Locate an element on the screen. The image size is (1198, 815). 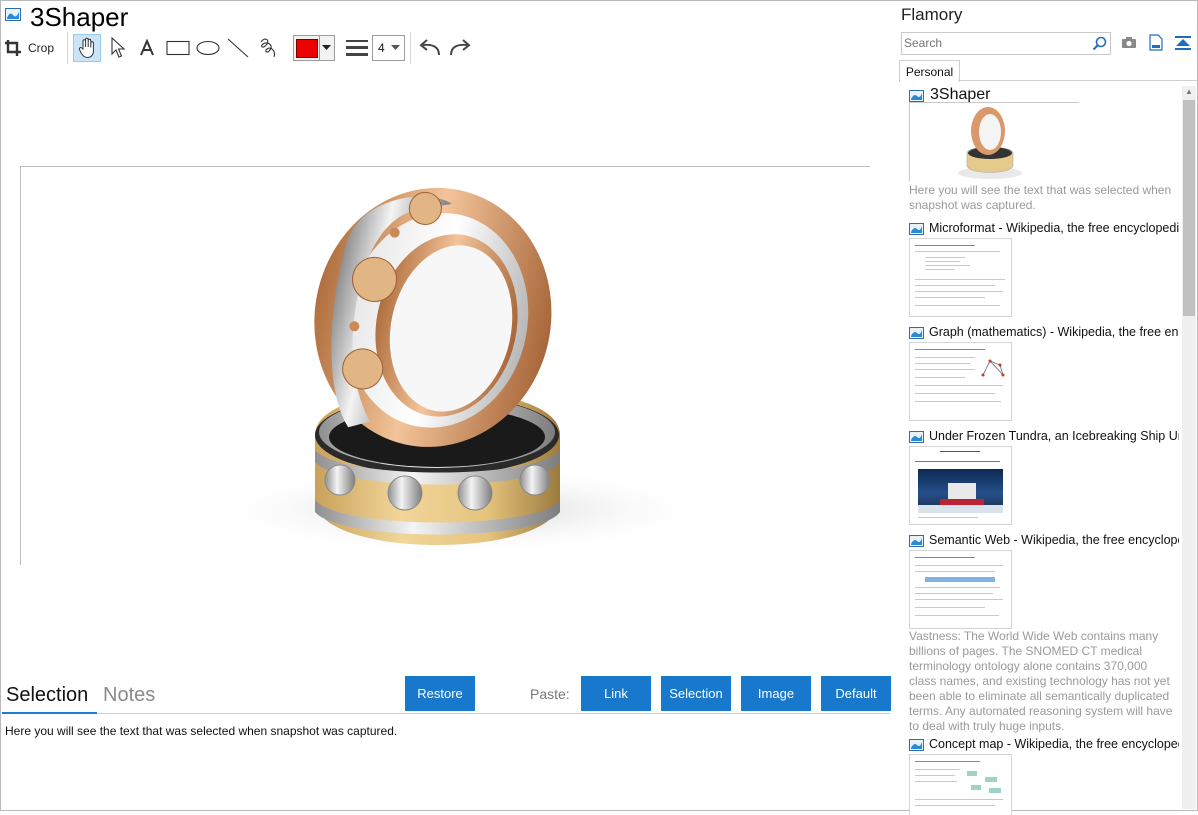
line-width-value: 4 is located at coordinates (381, 48).